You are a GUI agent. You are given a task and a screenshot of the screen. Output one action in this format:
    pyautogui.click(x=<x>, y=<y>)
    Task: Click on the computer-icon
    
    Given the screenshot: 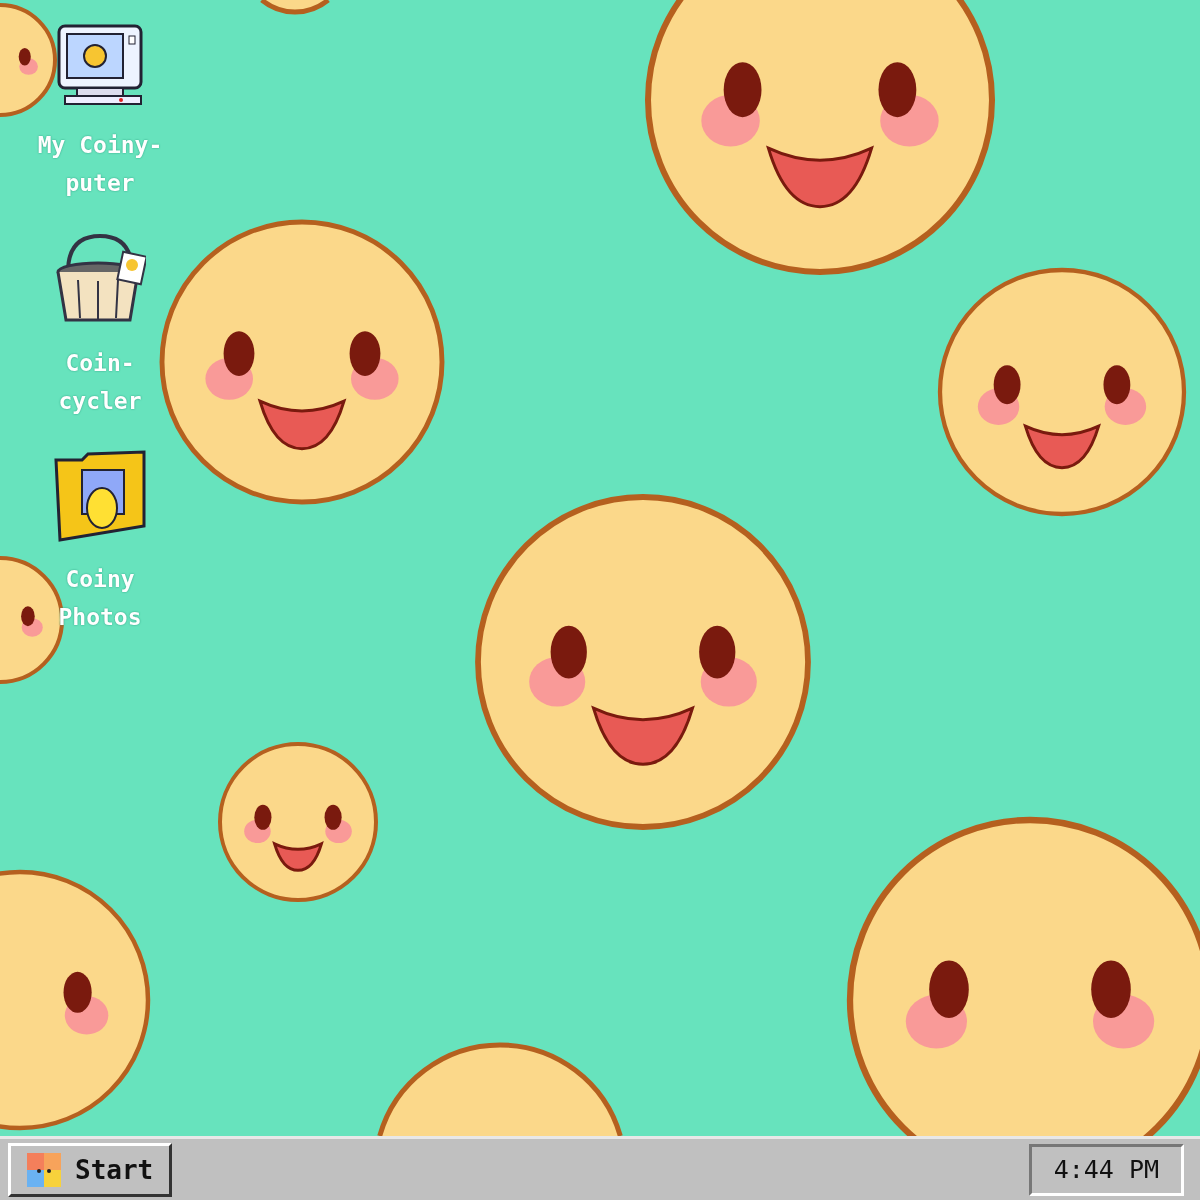 What is the action you would take?
    pyautogui.click(x=100, y=65)
    